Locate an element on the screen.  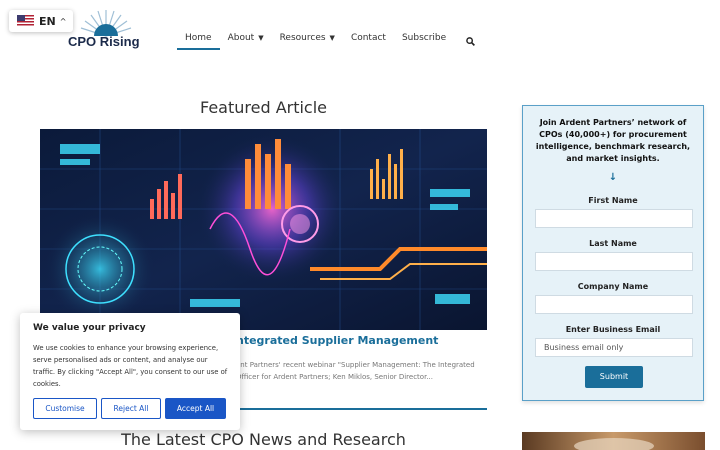
first-name-field is located at coordinates (614, 218).